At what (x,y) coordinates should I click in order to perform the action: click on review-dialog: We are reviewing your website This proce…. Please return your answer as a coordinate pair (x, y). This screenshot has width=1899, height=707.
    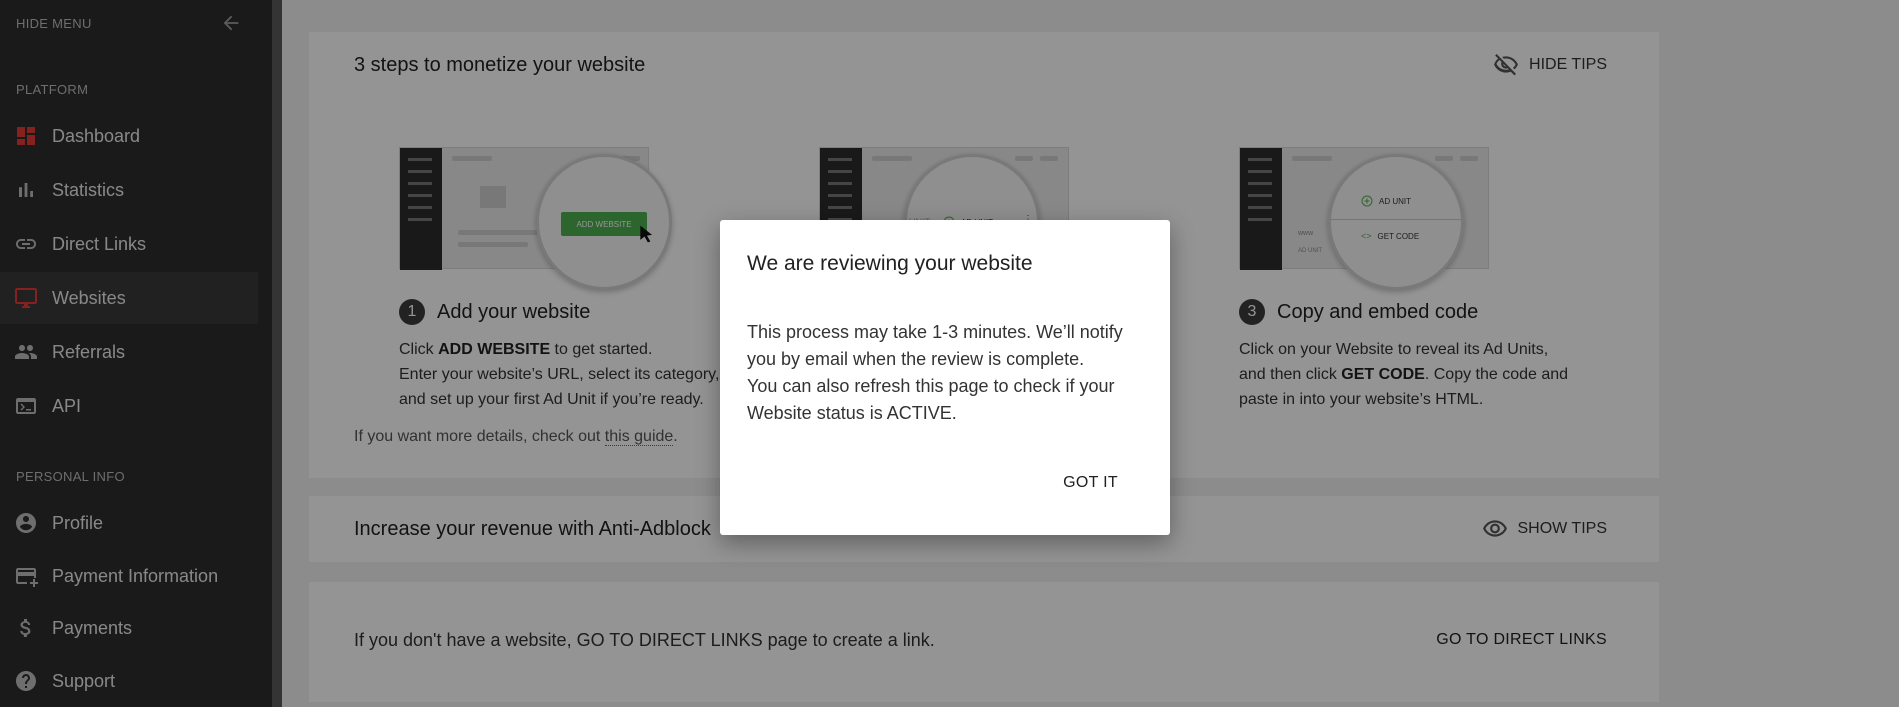
    Looking at the image, I should click on (945, 377).